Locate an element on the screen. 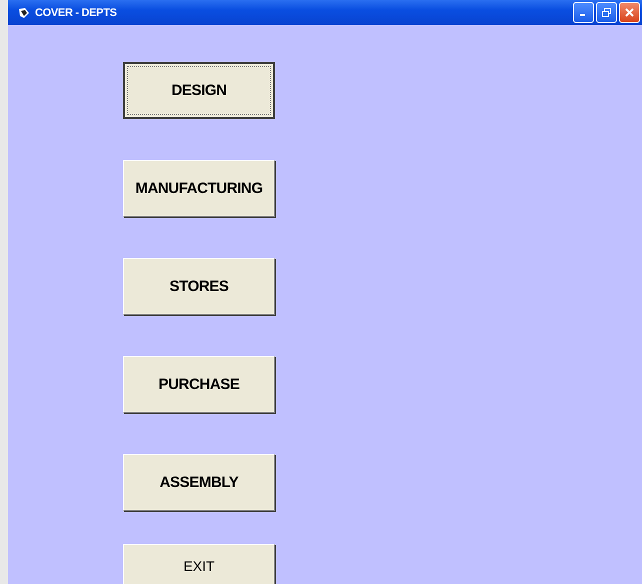  exit-button: EXIT is located at coordinates (199, 564).